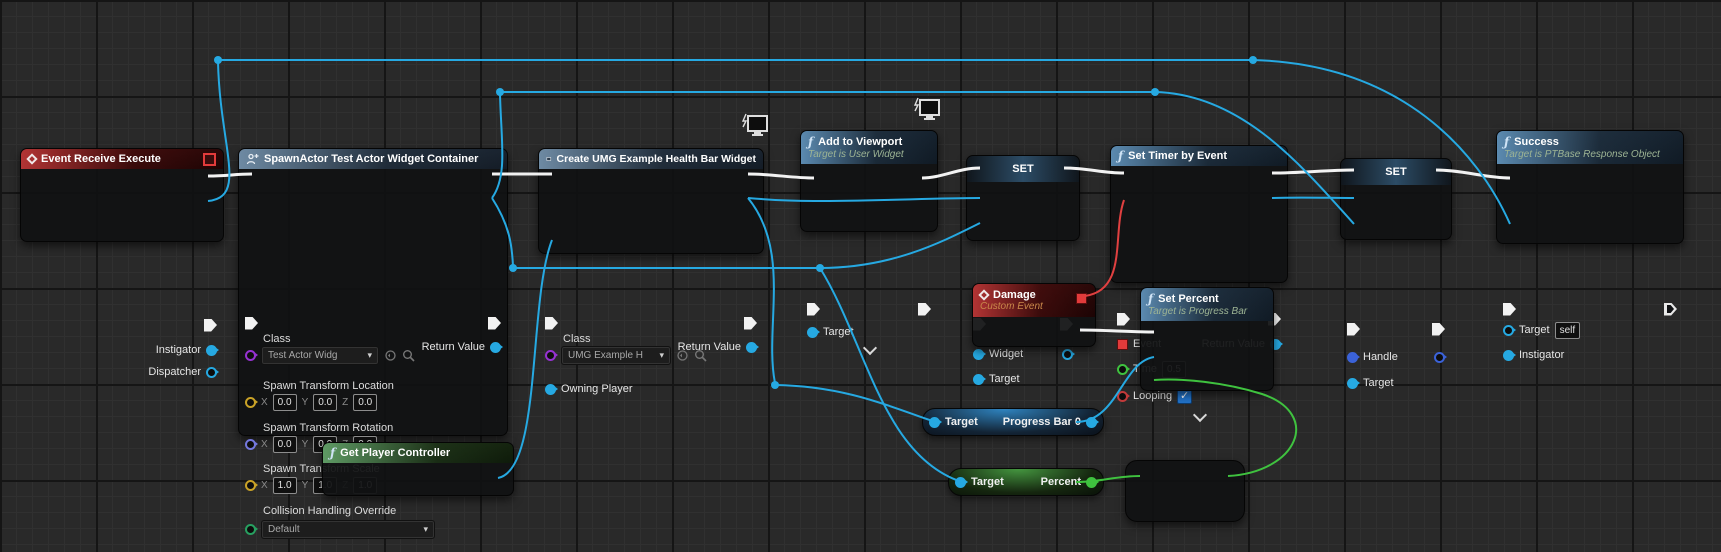  Describe the element at coordinates (1041, 422) in the screenshot. I see `pin-label: Progress Bar 0` at that location.